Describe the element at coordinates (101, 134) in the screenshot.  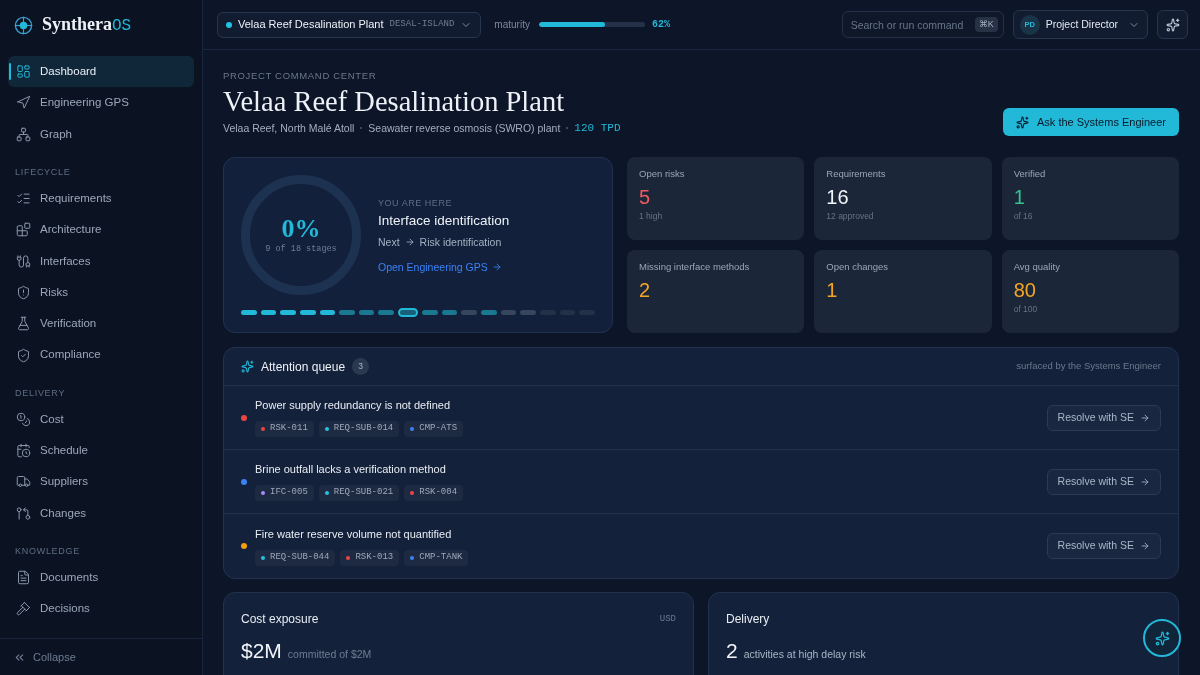
I see `sidebar-item: Graph` at that location.